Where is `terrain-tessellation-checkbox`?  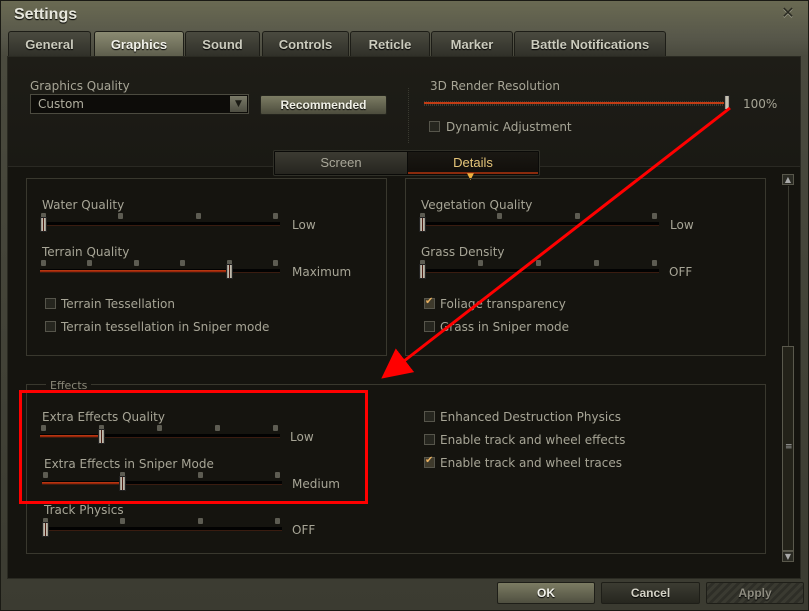 terrain-tessellation-checkbox is located at coordinates (50, 303).